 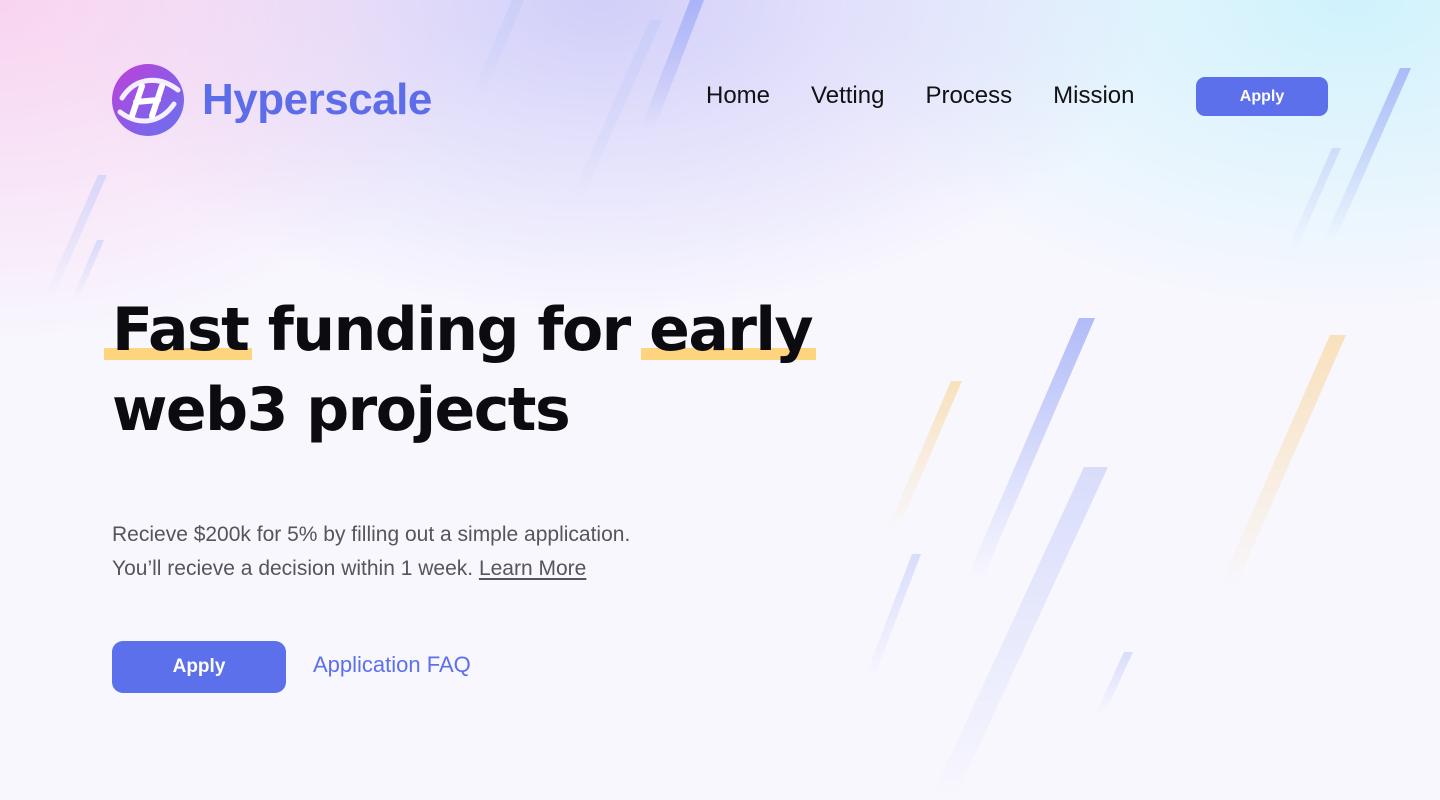 I want to click on headline-highlight-fast: Fast, so click(x=178, y=330).